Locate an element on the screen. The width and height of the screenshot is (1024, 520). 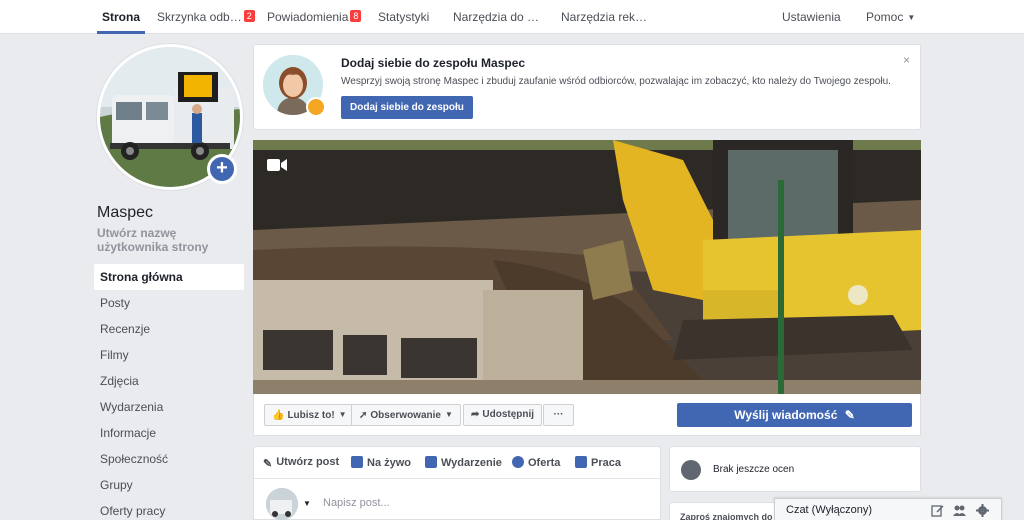
avatar is located at coordinates (282, 504).